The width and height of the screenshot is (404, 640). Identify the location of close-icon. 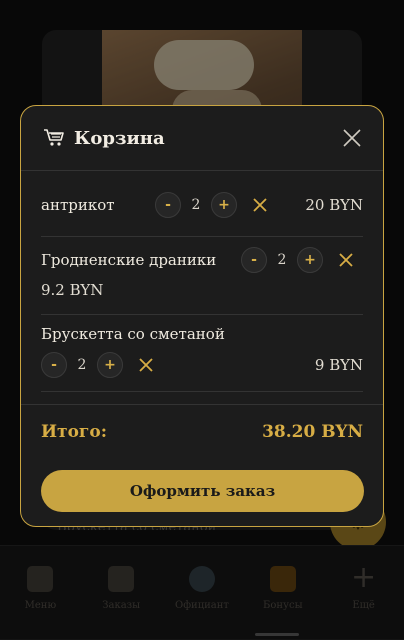
(352, 138).